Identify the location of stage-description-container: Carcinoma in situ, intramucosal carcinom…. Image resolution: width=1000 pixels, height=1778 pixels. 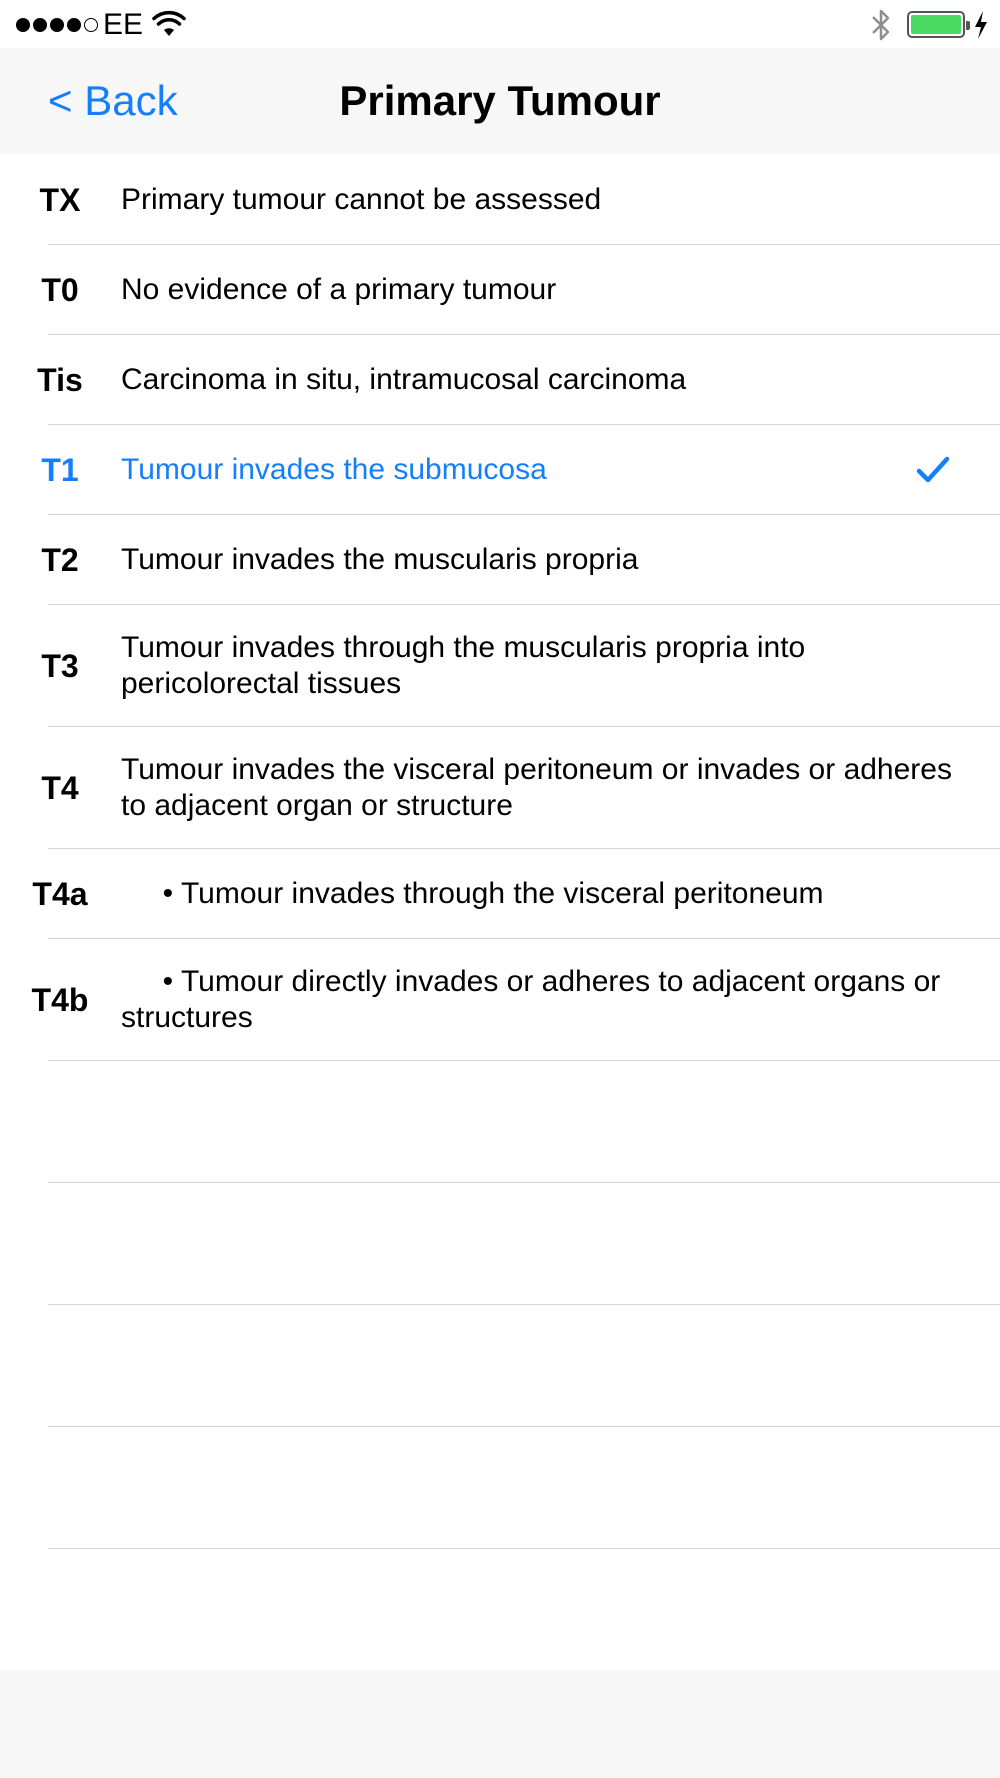
(540, 380).